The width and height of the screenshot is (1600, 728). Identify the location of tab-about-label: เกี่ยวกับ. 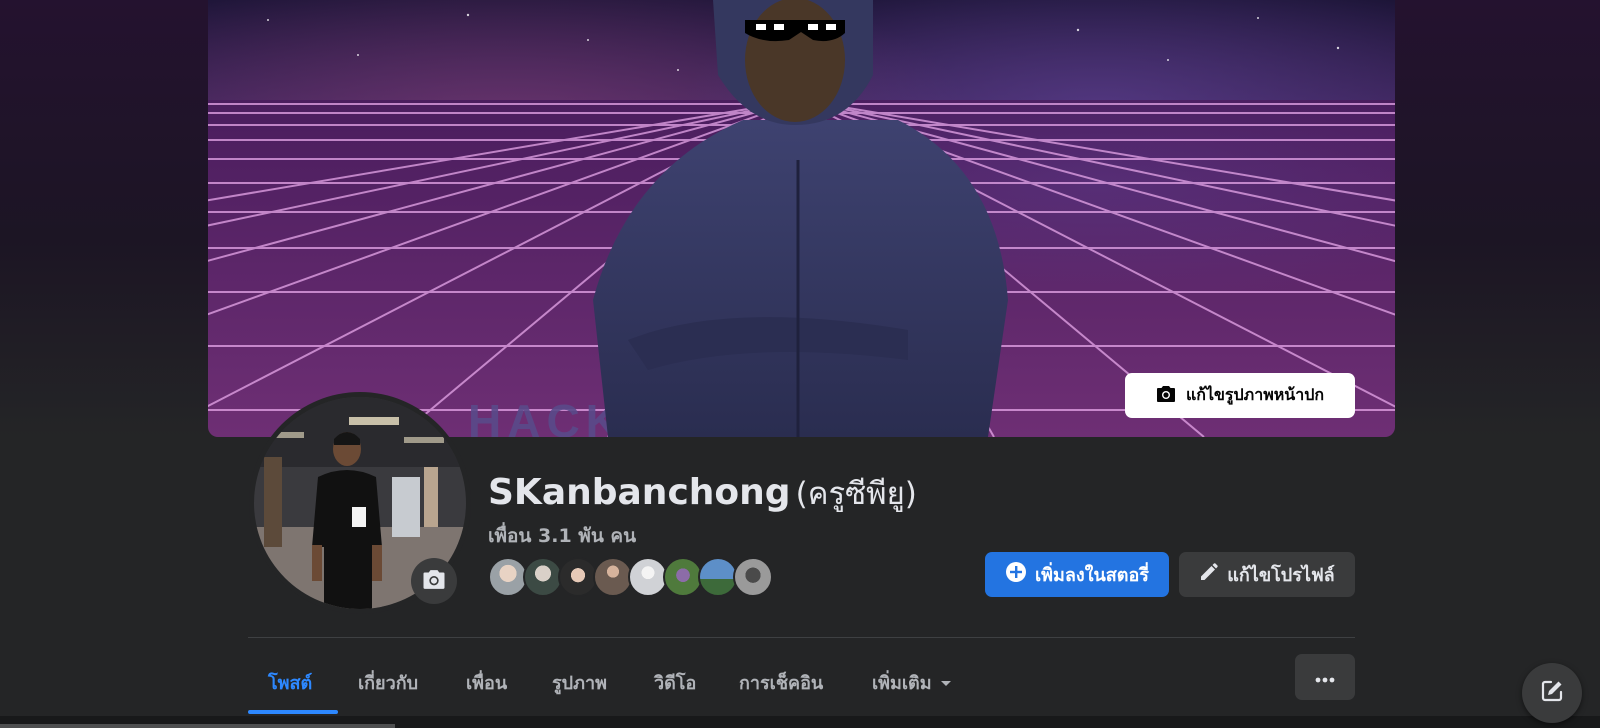
(388, 683).